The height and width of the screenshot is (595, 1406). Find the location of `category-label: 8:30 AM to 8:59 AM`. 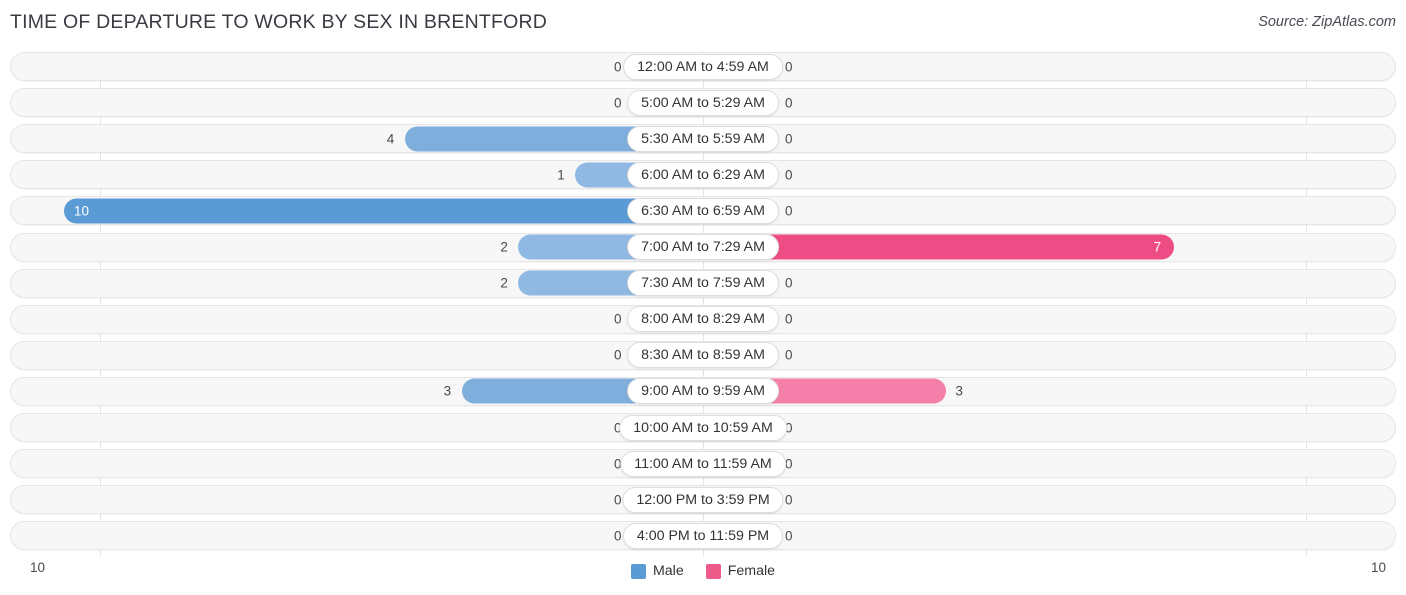

category-label: 8:30 AM to 8:59 AM is located at coordinates (703, 355).